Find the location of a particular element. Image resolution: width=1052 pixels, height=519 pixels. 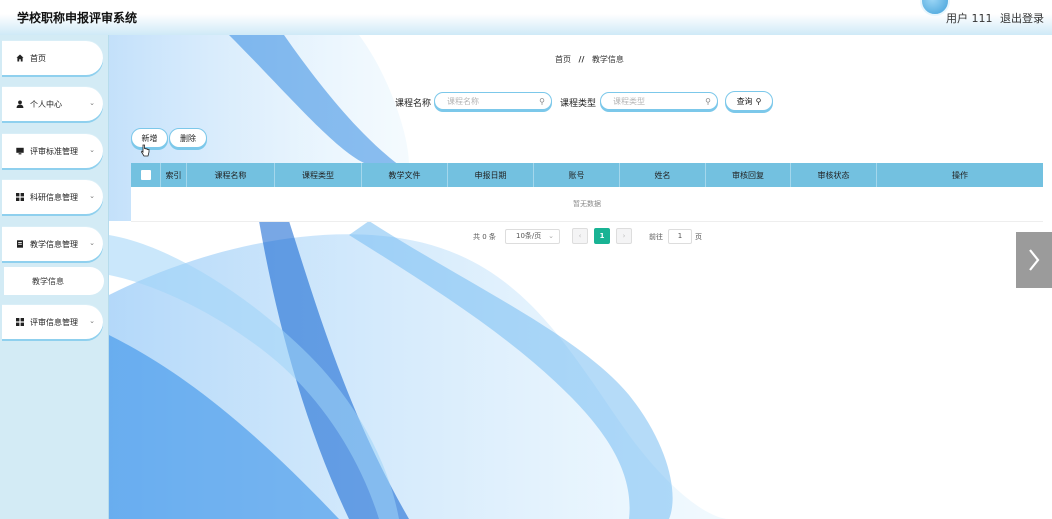

breadcrumb-current: 教学信息 is located at coordinates (607, 59).